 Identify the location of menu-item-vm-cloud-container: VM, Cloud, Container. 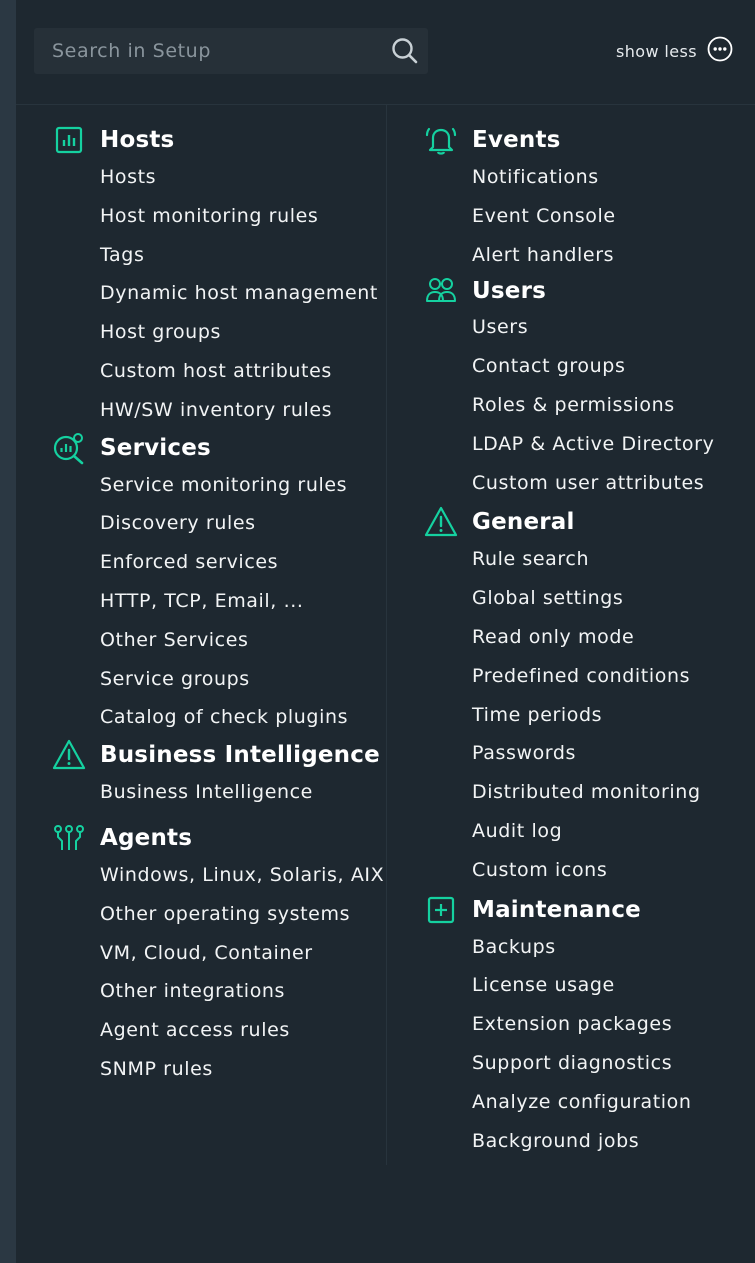
(219, 953).